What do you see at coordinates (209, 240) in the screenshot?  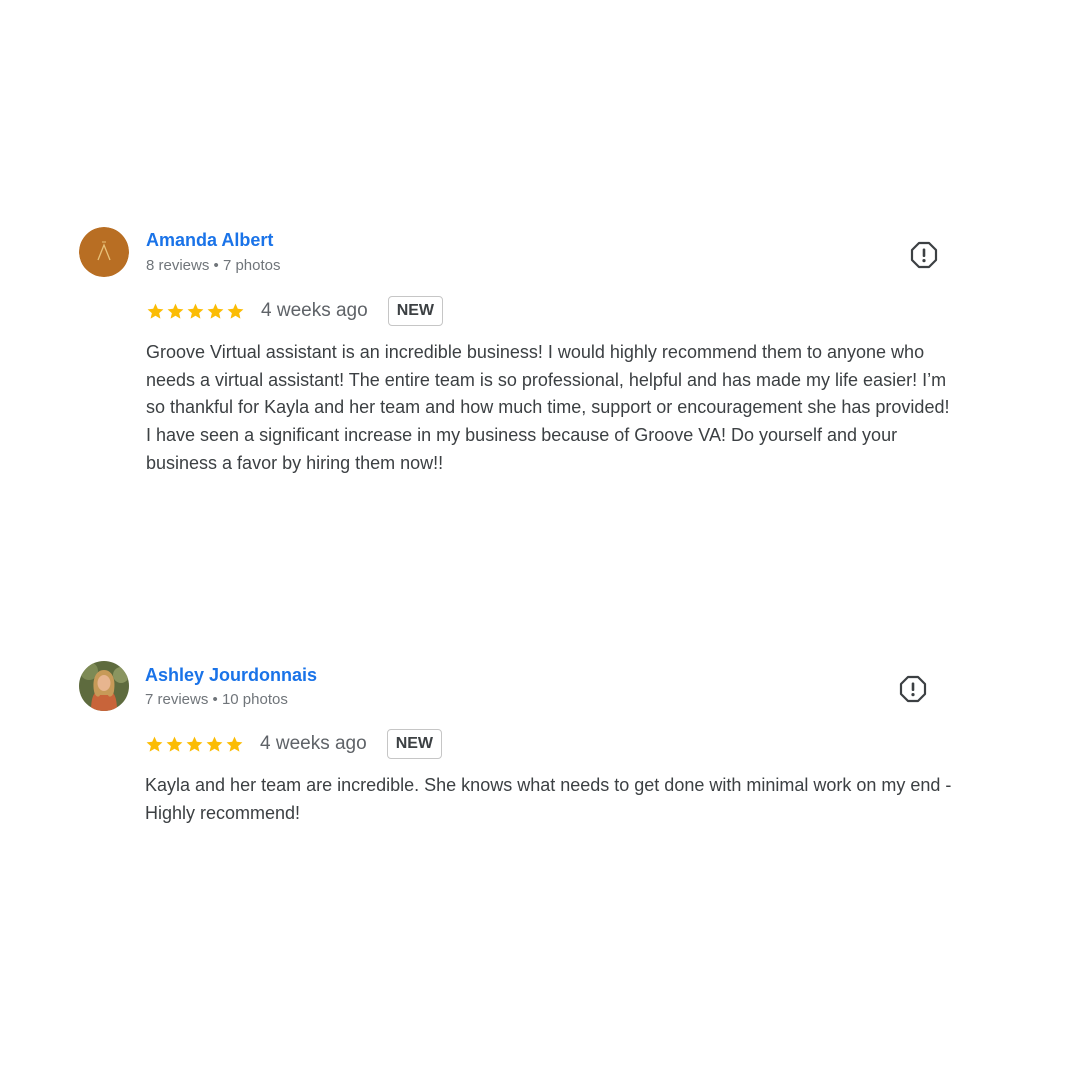 I see `author-name: Amanda Albert` at bounding box center [209, 240].